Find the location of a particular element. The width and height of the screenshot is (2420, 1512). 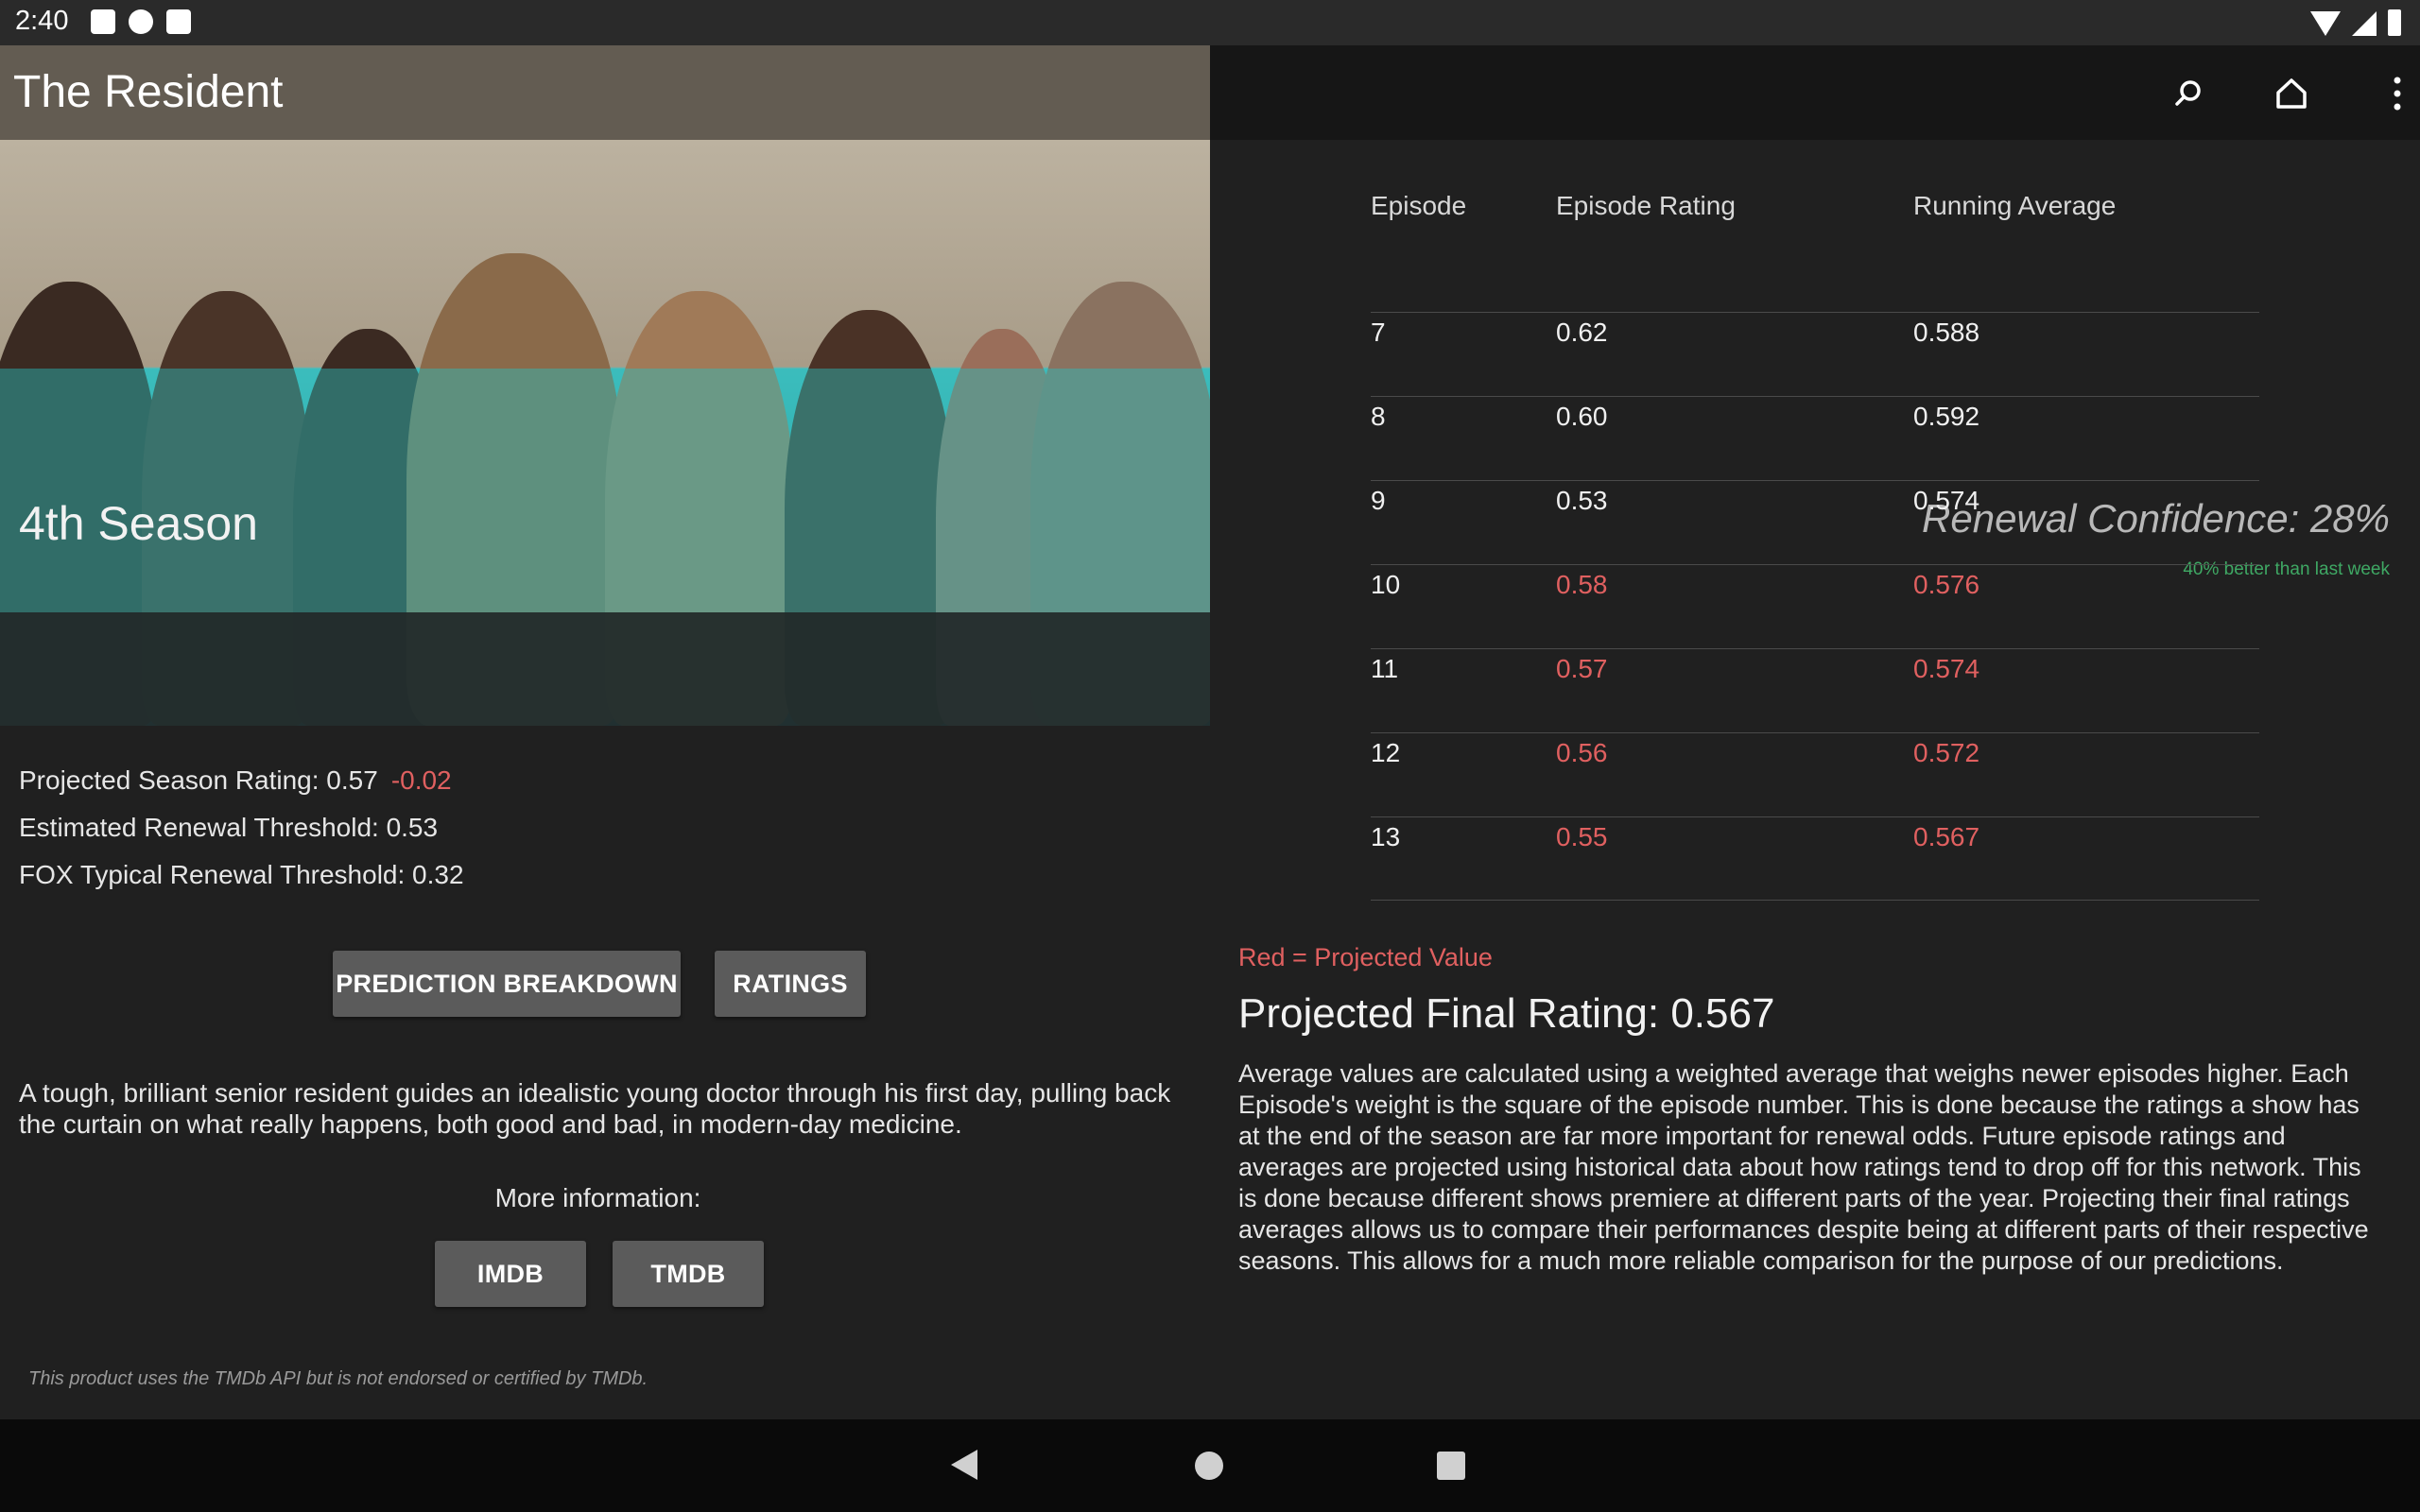

tmdb-button: TMDB is located at coordinates (689, 1274).